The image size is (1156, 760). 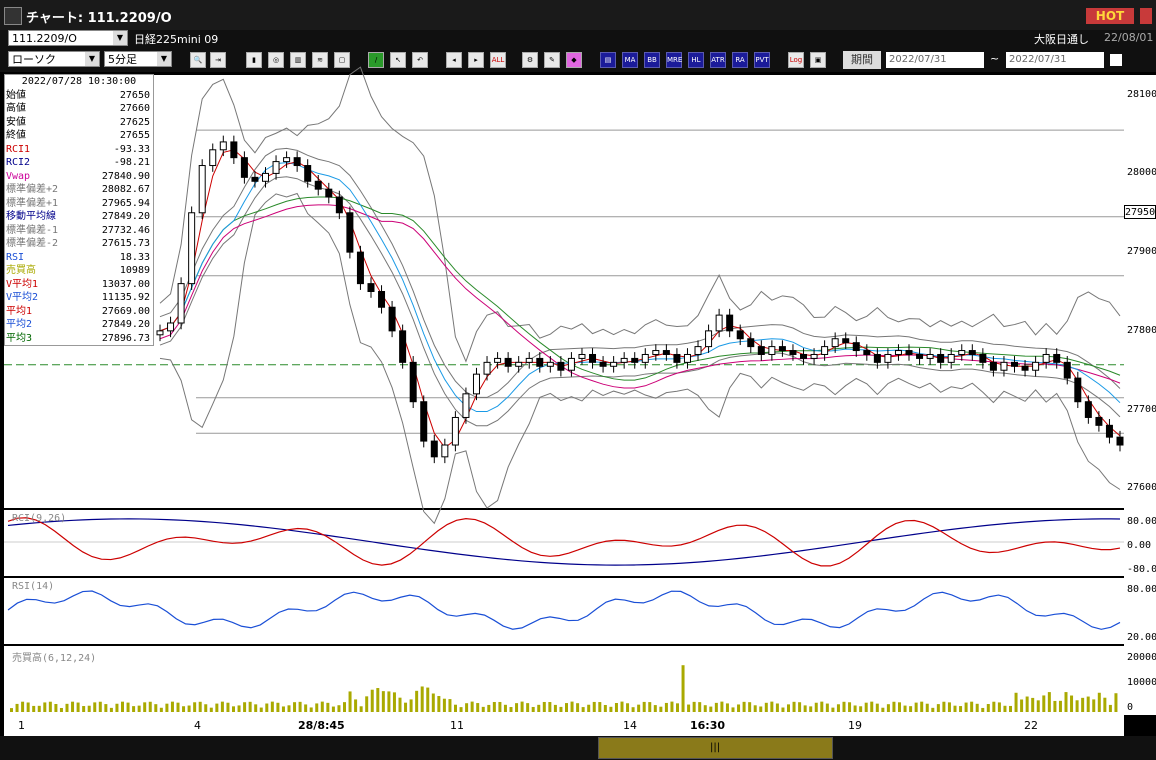 What do you see at coordinates (15, 257) in the screenshot?
I see `data-window-key: RSI` at bounding box center [15, 257].